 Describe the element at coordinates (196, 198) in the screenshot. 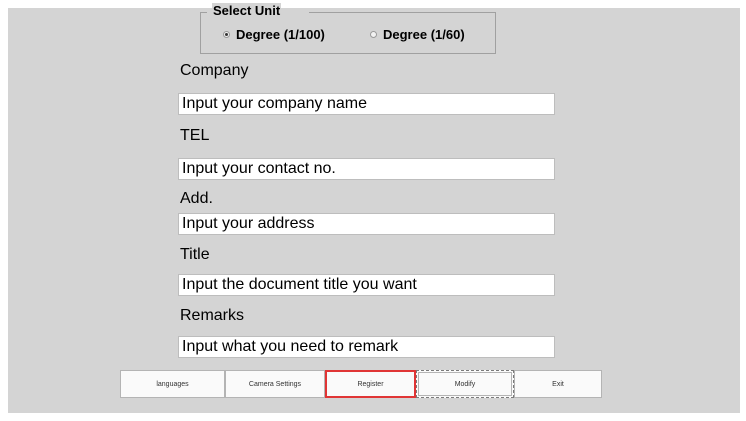

I see `address-label: Add.` at that location.